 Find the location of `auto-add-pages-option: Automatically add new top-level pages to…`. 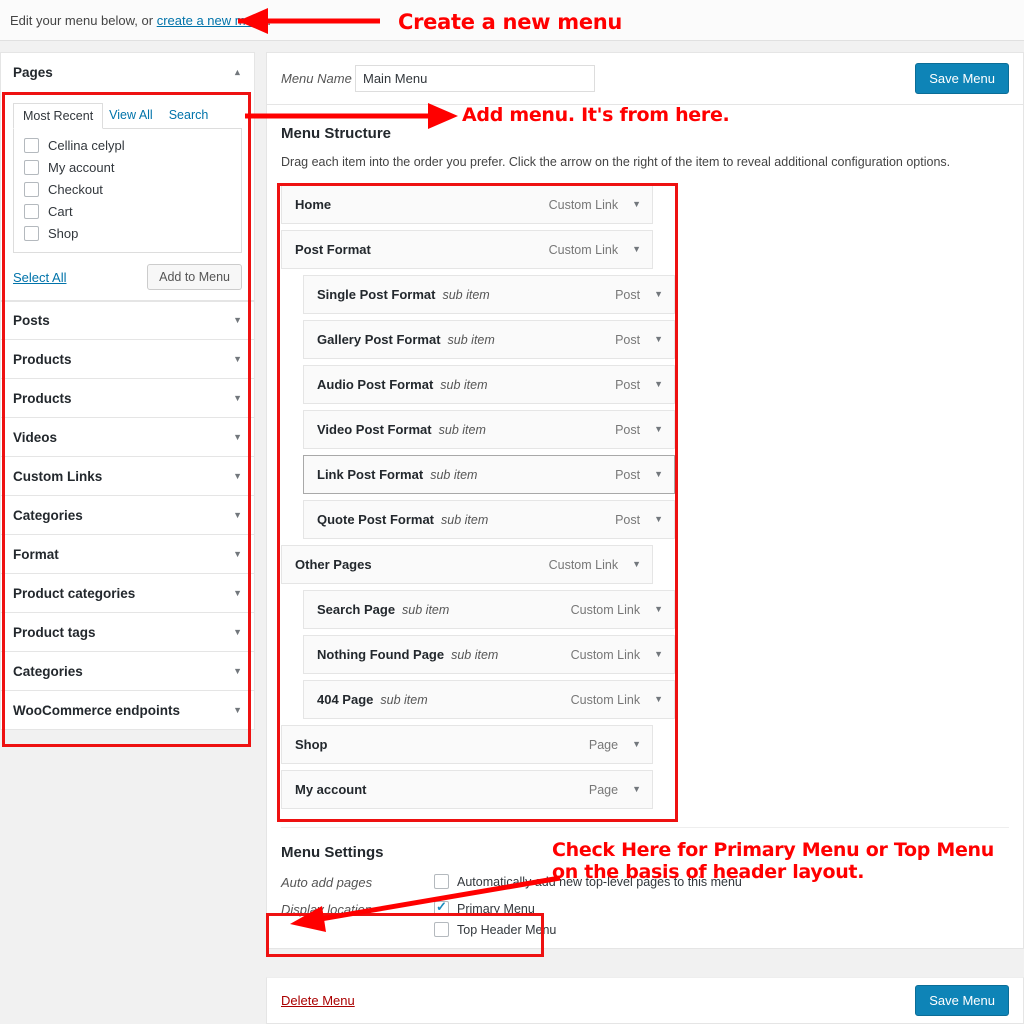

auto-add-pages-option: Automatically add new top-level pages to… is located at coordinates (588, 881).